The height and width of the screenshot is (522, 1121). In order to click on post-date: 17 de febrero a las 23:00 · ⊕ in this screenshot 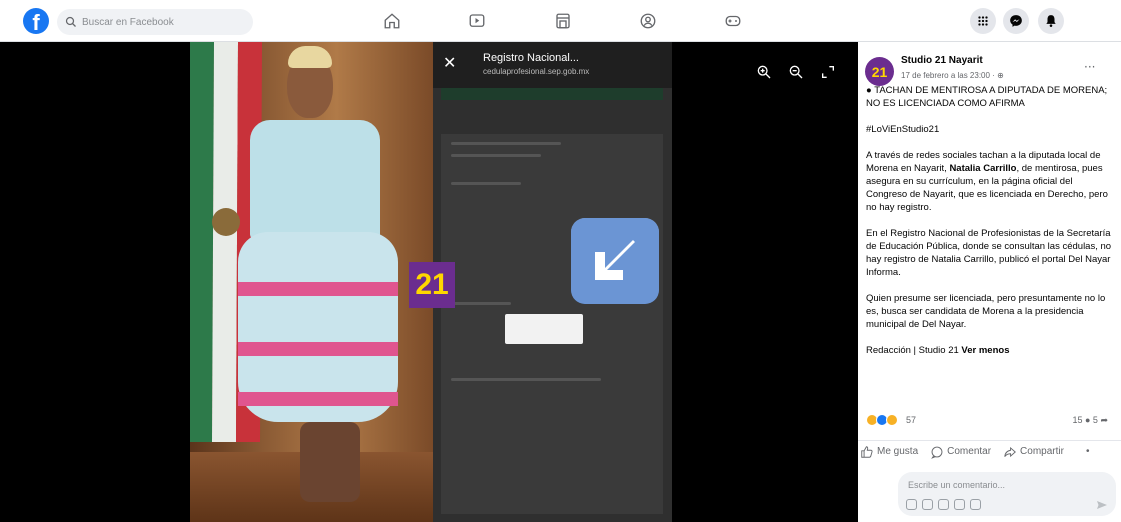, I will do `click(952, 75)`.